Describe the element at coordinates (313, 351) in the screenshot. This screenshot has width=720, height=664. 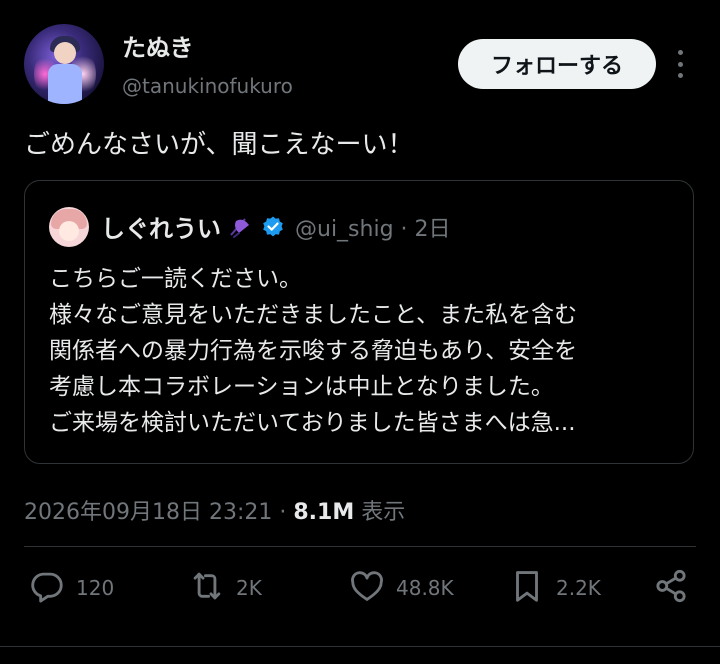
I see `quoted-text-line: 関係者への暴力行為を示唆する脅迫もあり、安全を` at that location.